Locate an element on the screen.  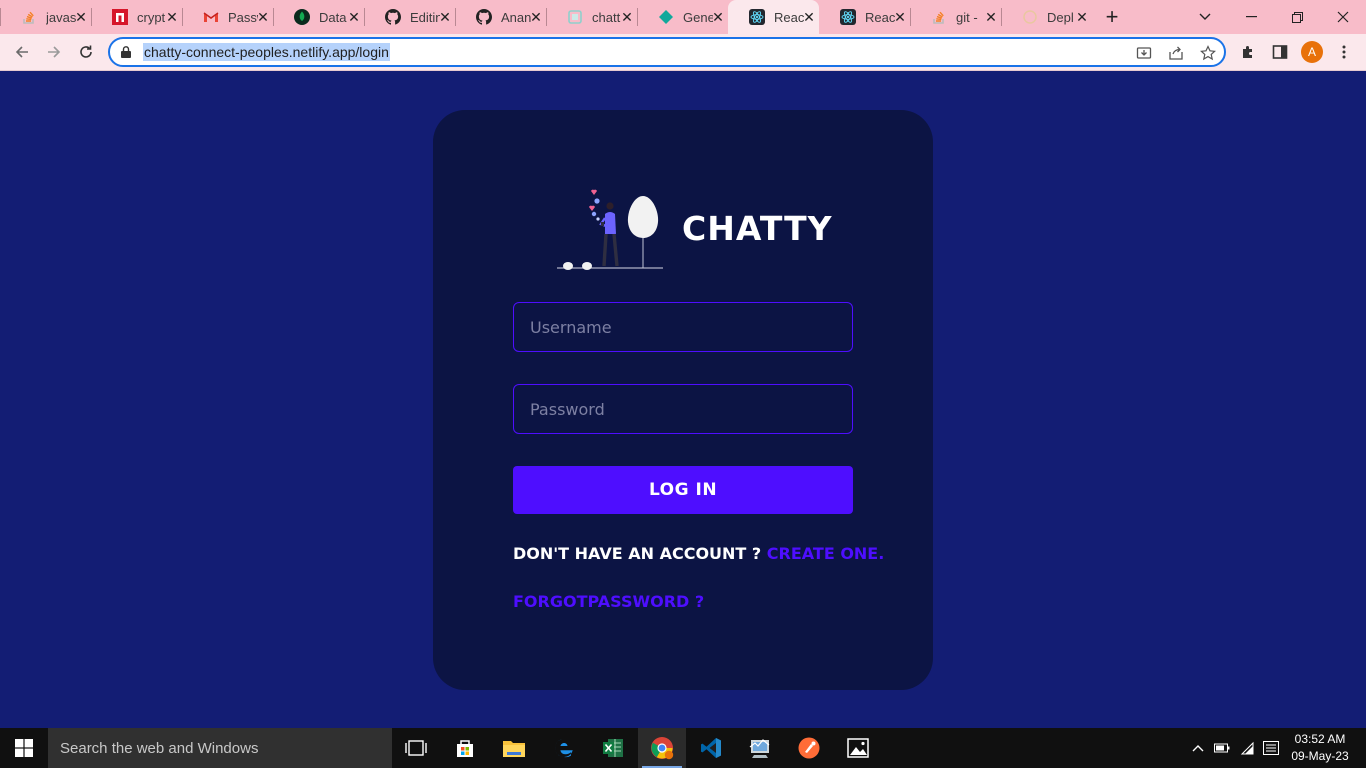
extensions-icon is located at coordinates (1248, 52).